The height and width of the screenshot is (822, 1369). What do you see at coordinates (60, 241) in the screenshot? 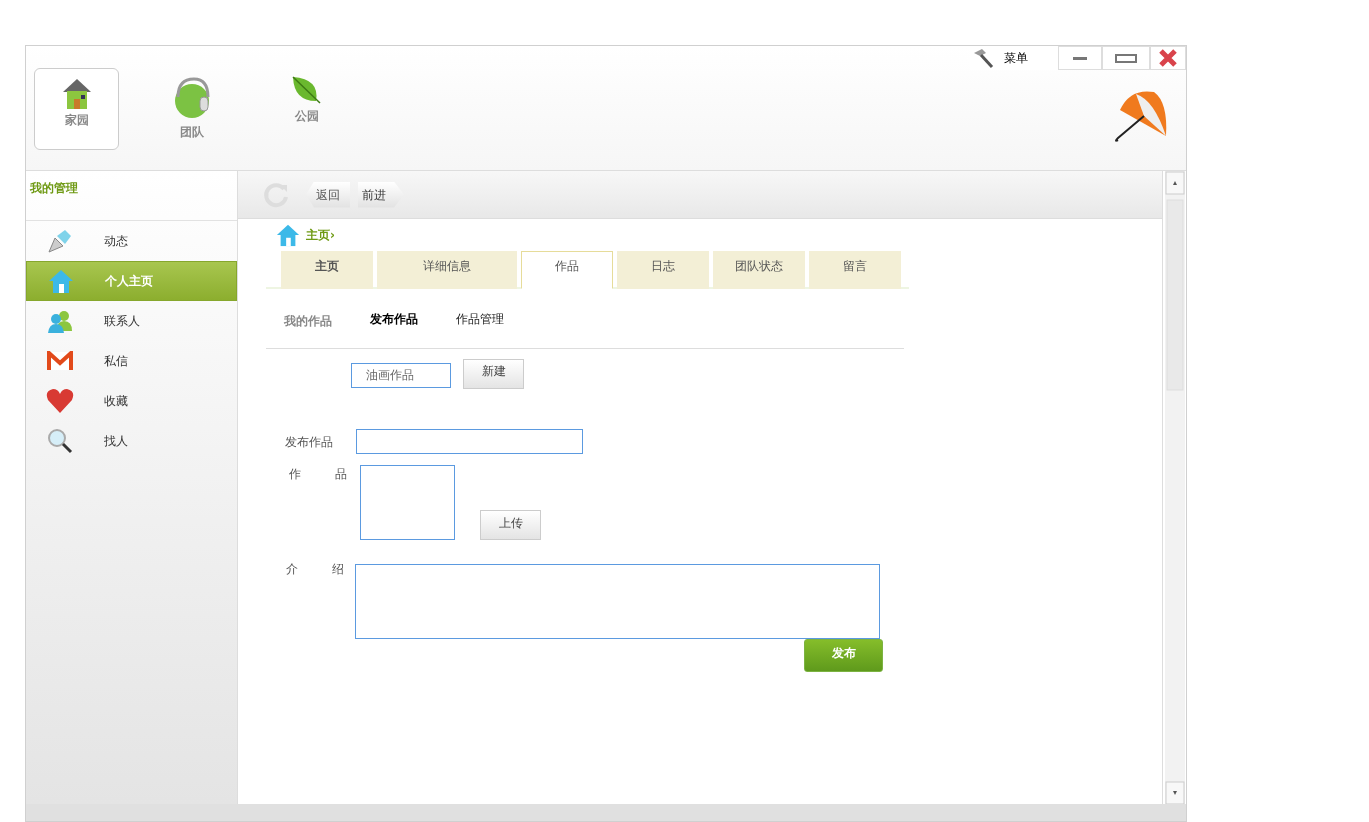
I see `pen-nib-icon` at bounding box center [60, 241].